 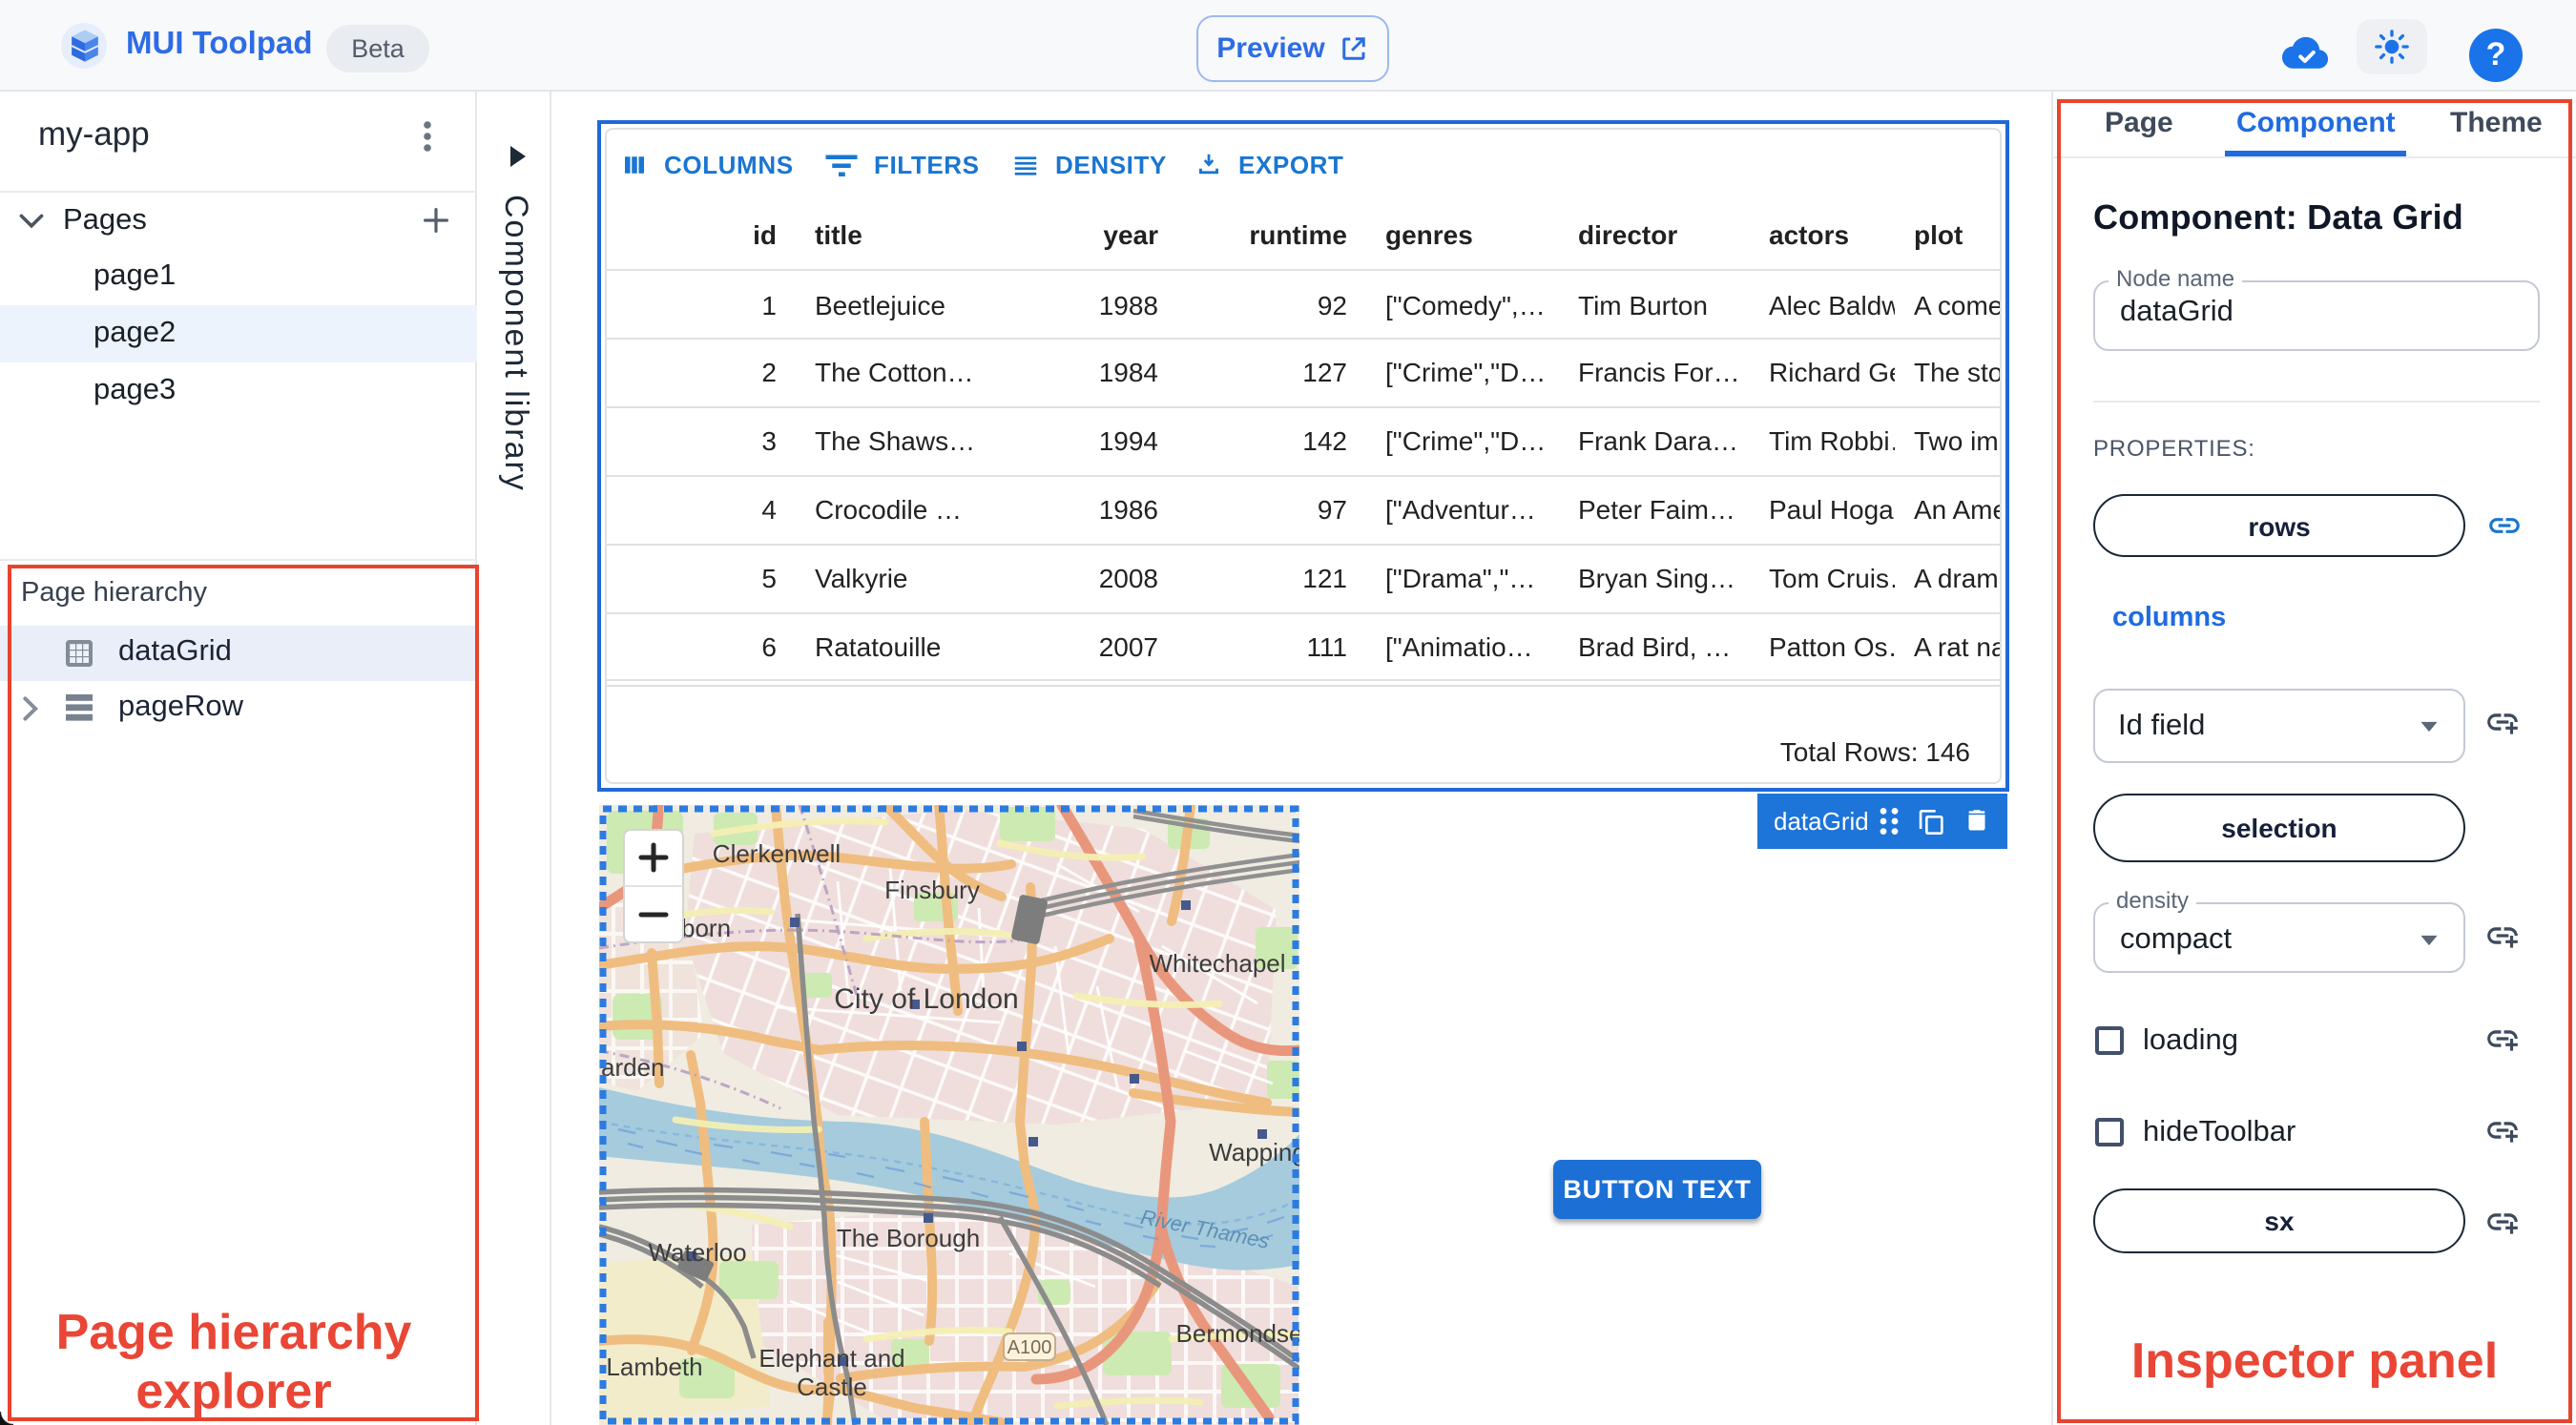 I want to click on svg-text: Waterloo, so click(x=696, y=1252).